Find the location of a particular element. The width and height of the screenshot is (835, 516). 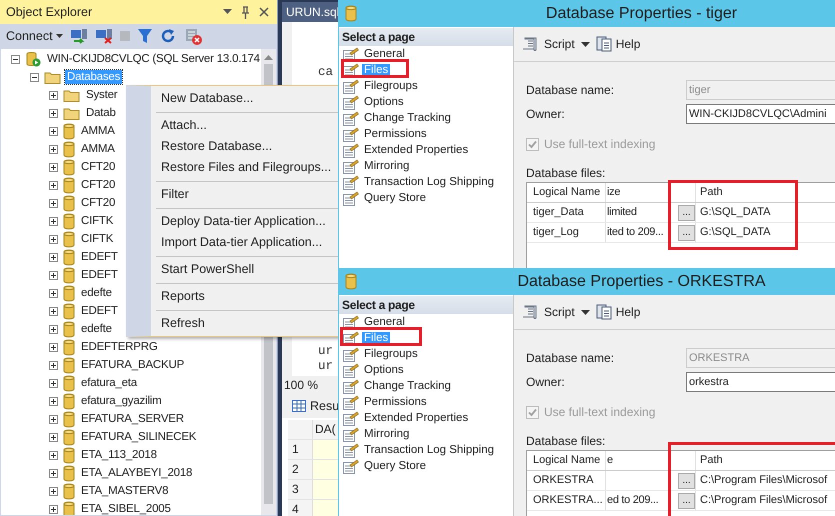

tree-item: Syster is located at coordinates (102, 95).